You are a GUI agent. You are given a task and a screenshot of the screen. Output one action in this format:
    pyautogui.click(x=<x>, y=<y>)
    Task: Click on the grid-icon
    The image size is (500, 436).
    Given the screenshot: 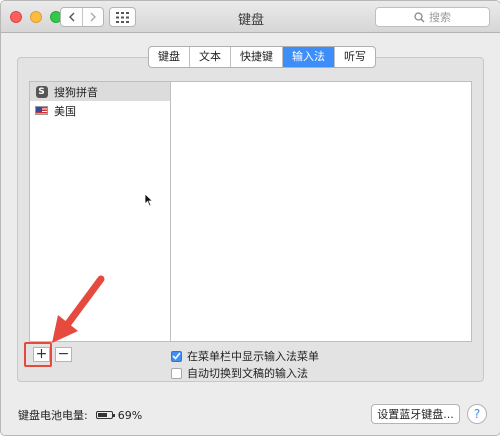 What is the action you would take?
    pyautogui.click(x=122, y=17)
    